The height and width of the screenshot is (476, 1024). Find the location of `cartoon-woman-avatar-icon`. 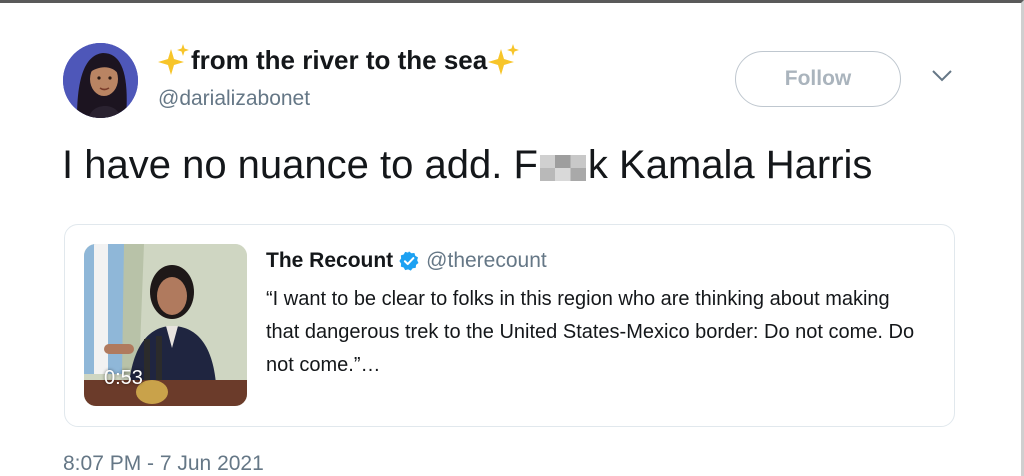

cartoon-woman-avatar-icon is located at coordinates (100, 80).